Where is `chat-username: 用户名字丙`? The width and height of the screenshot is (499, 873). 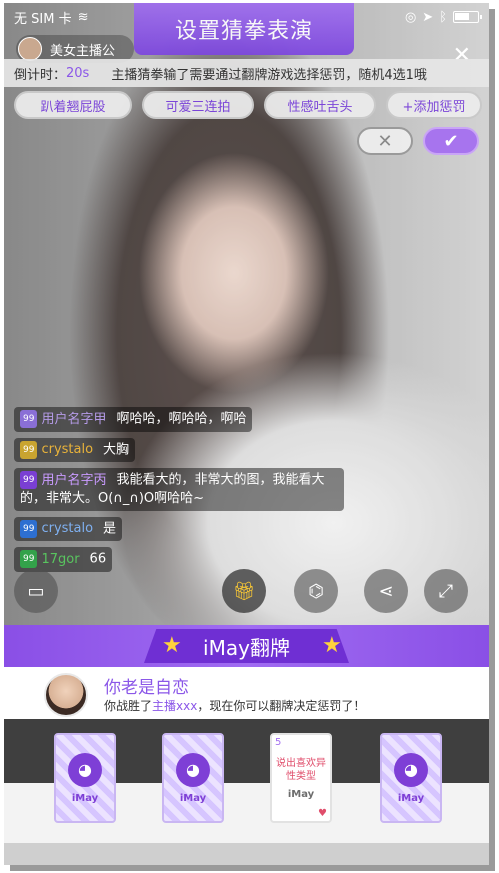 chat-username: 用户名字丙 is located at coordinates (73, 480).